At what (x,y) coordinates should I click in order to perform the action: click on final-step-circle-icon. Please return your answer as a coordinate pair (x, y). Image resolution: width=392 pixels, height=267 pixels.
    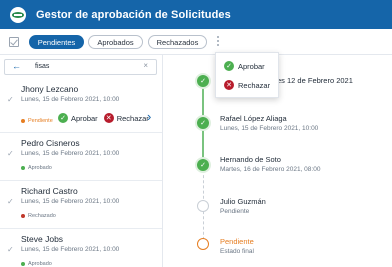
    Looking at the image, I should click on (203, 244).